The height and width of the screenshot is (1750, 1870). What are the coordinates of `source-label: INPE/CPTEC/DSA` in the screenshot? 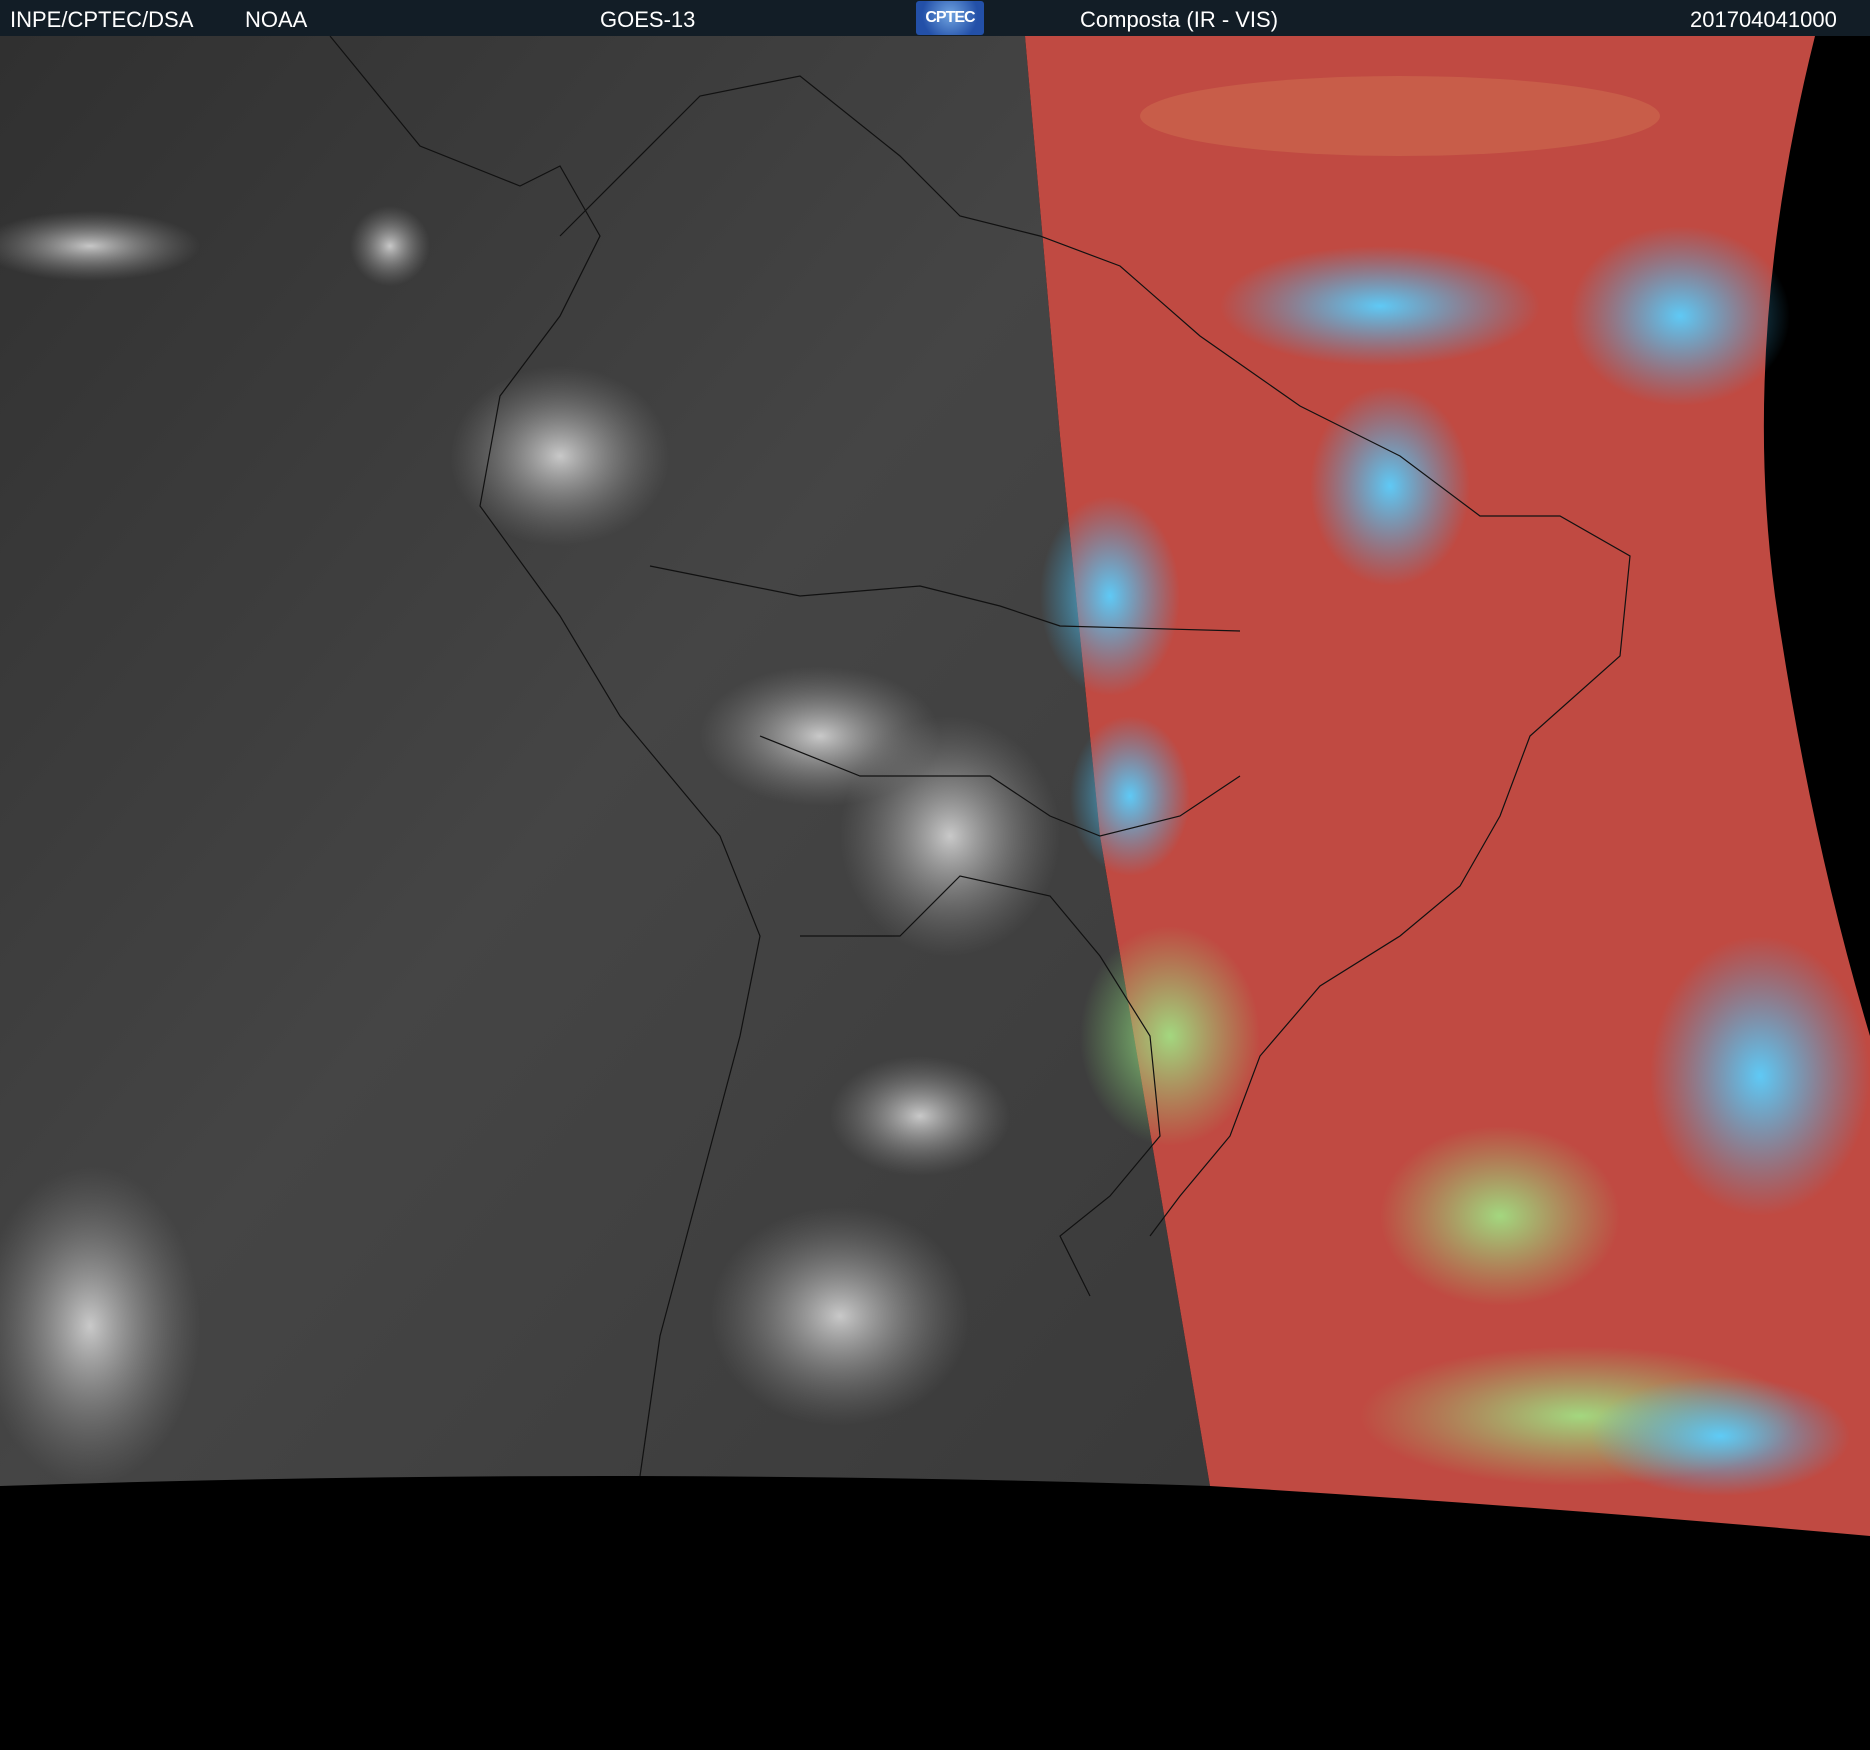 It's located at (102, 19).